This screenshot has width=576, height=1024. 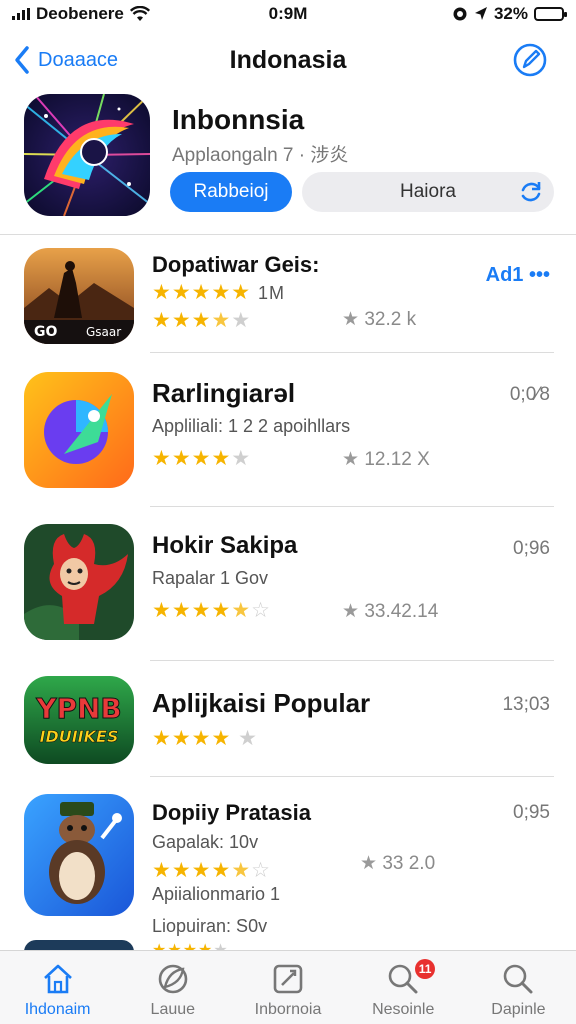 What do you see at coordinates (205, 738) in the screenshot?
I see `app-rating-stars: ★★★★ ★` at bounding box center [205, 738].